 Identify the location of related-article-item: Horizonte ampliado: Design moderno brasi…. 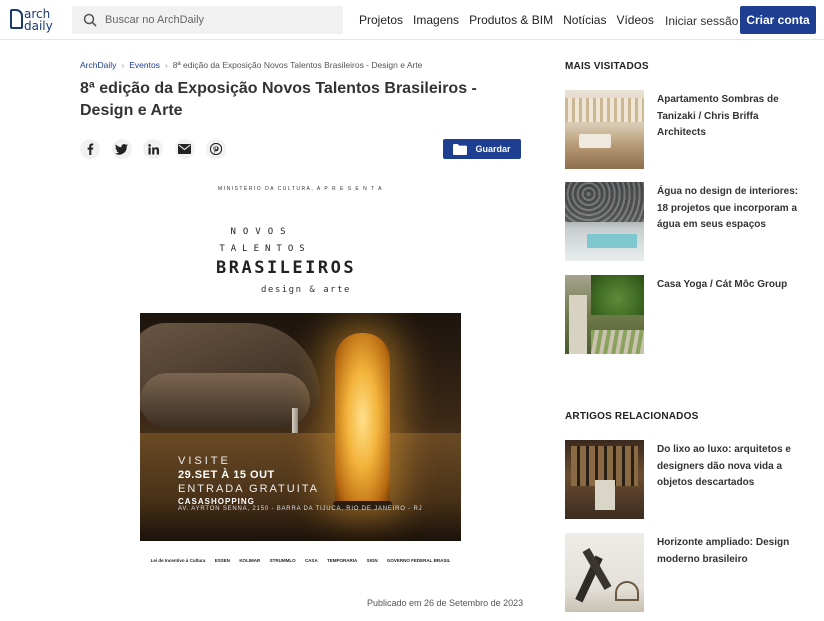
(690, 573).